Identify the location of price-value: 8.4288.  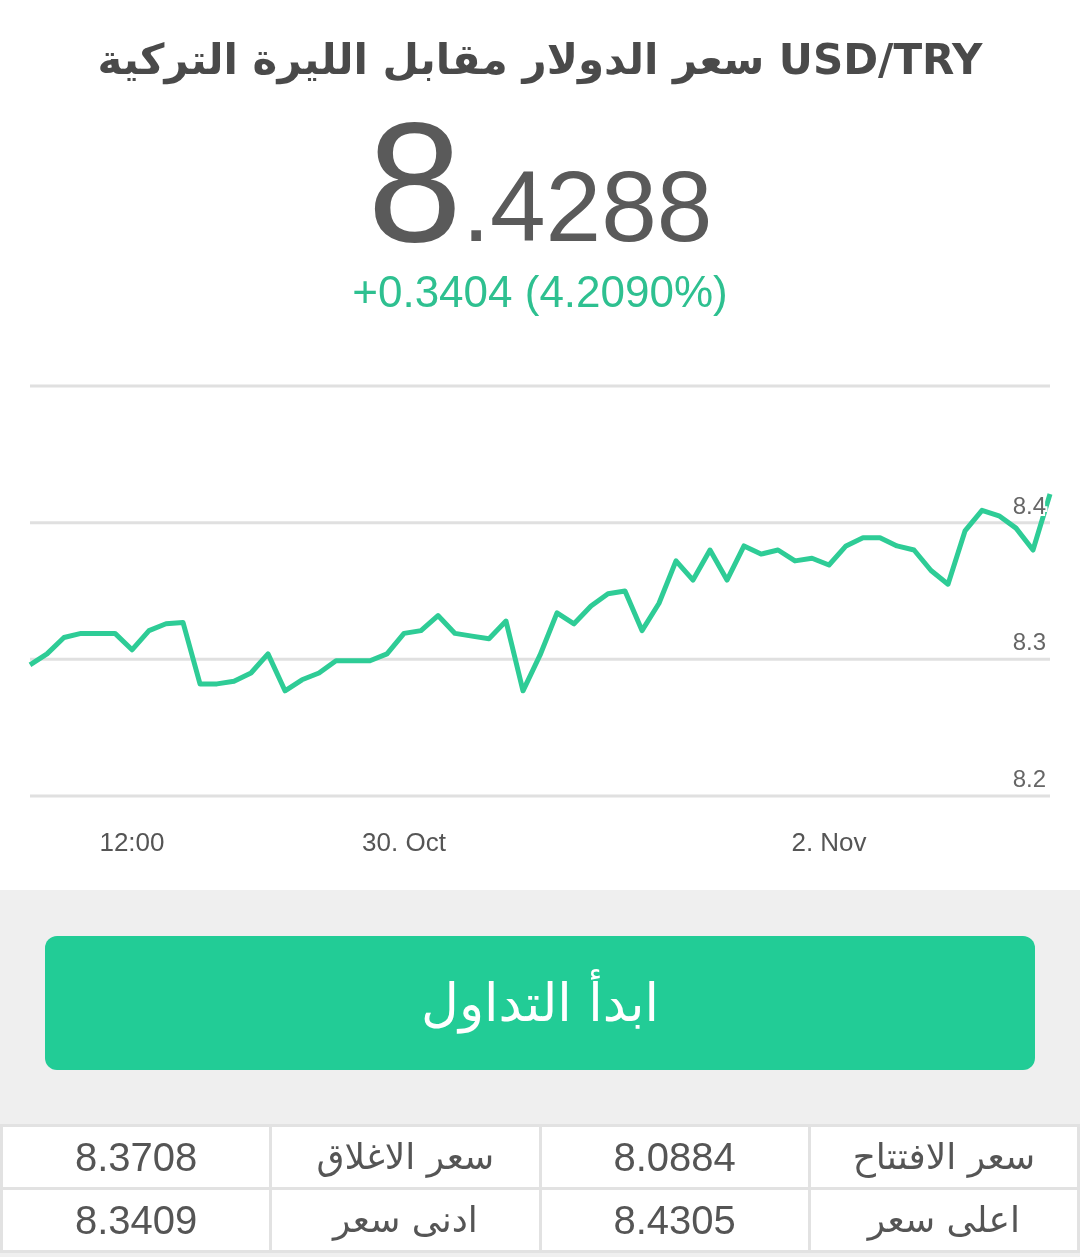
(540, 182).